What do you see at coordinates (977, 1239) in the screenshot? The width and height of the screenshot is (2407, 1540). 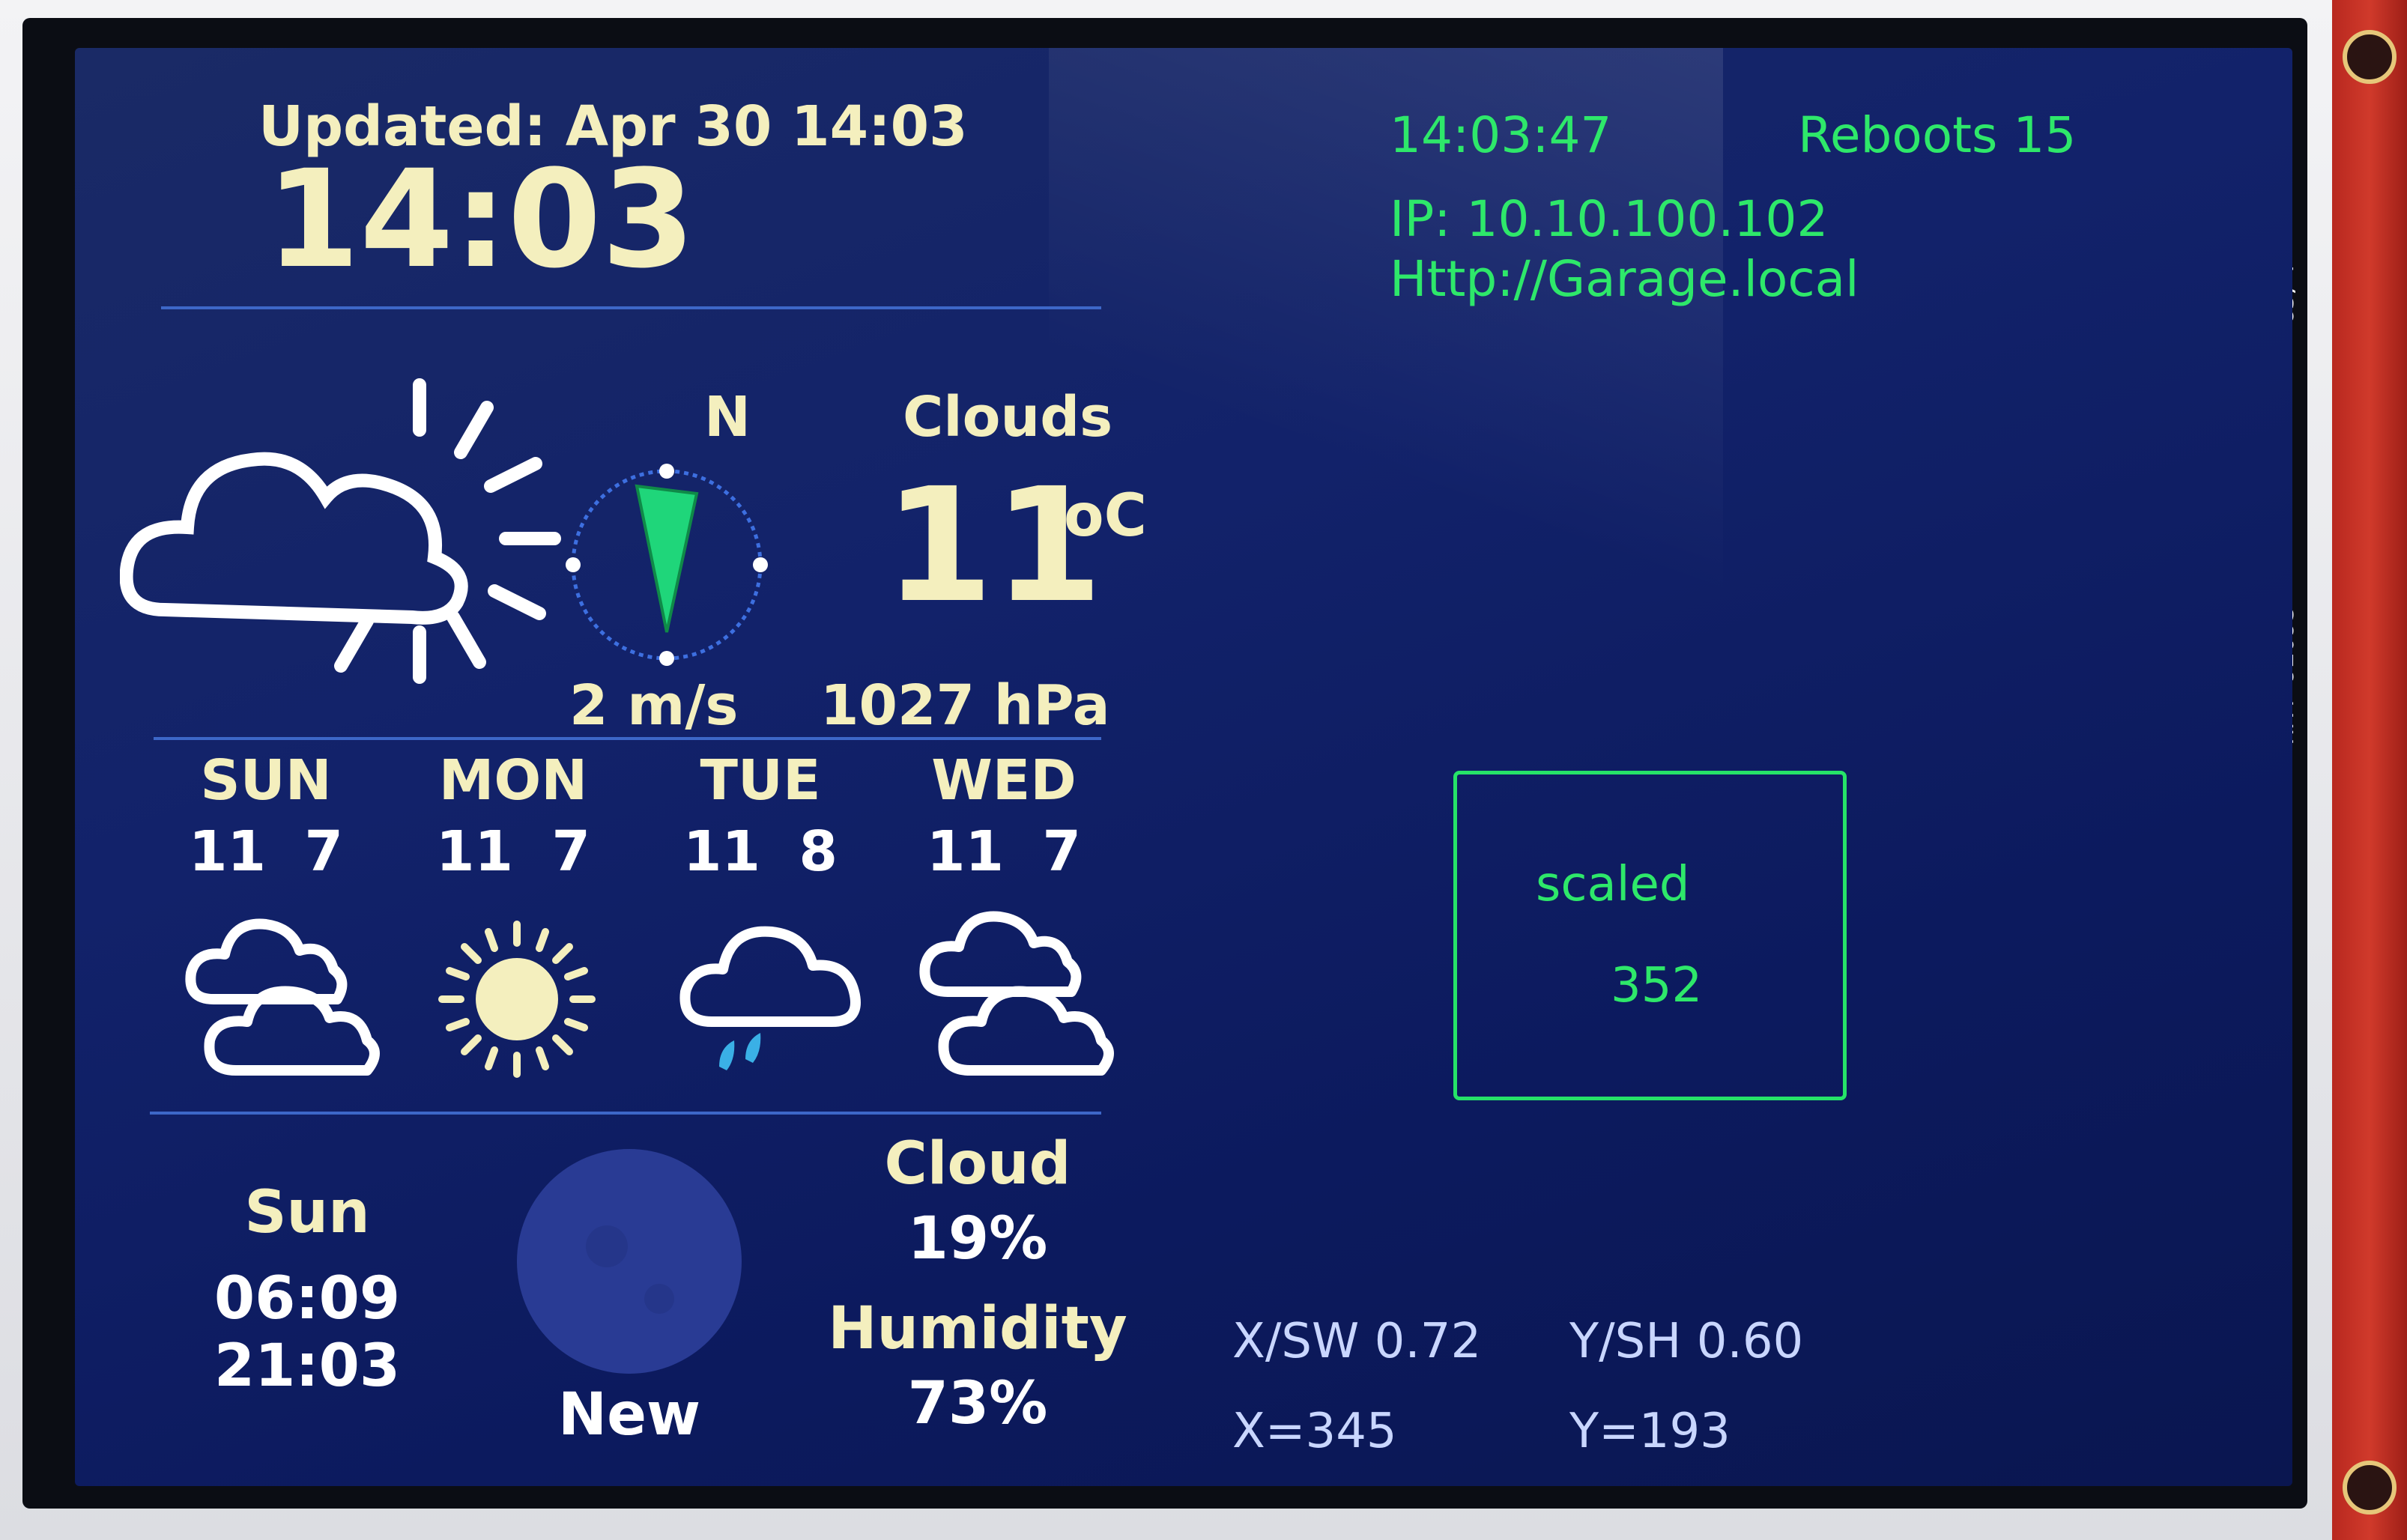 I see `cloud-value: 19%` at bounding box center [977, 1239].